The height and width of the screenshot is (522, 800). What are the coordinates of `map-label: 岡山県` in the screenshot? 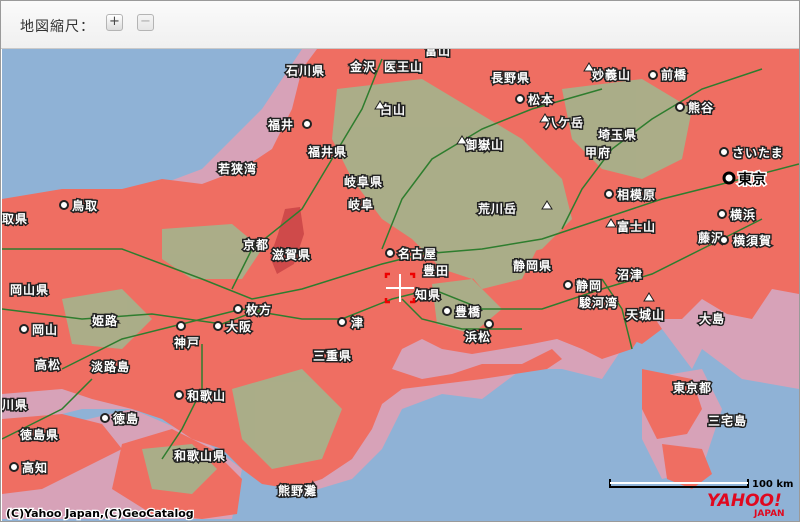 It's located at (29, 289).